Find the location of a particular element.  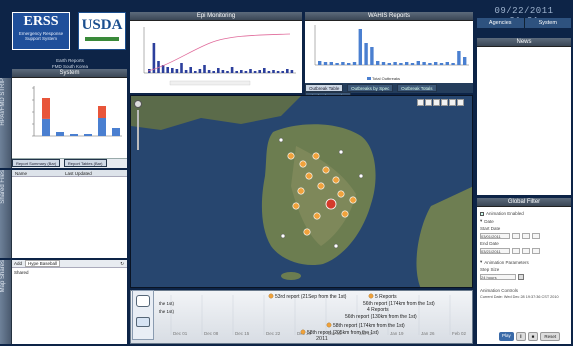

end-date-input: 03/21/2011 is located at coordinates (495, 251).